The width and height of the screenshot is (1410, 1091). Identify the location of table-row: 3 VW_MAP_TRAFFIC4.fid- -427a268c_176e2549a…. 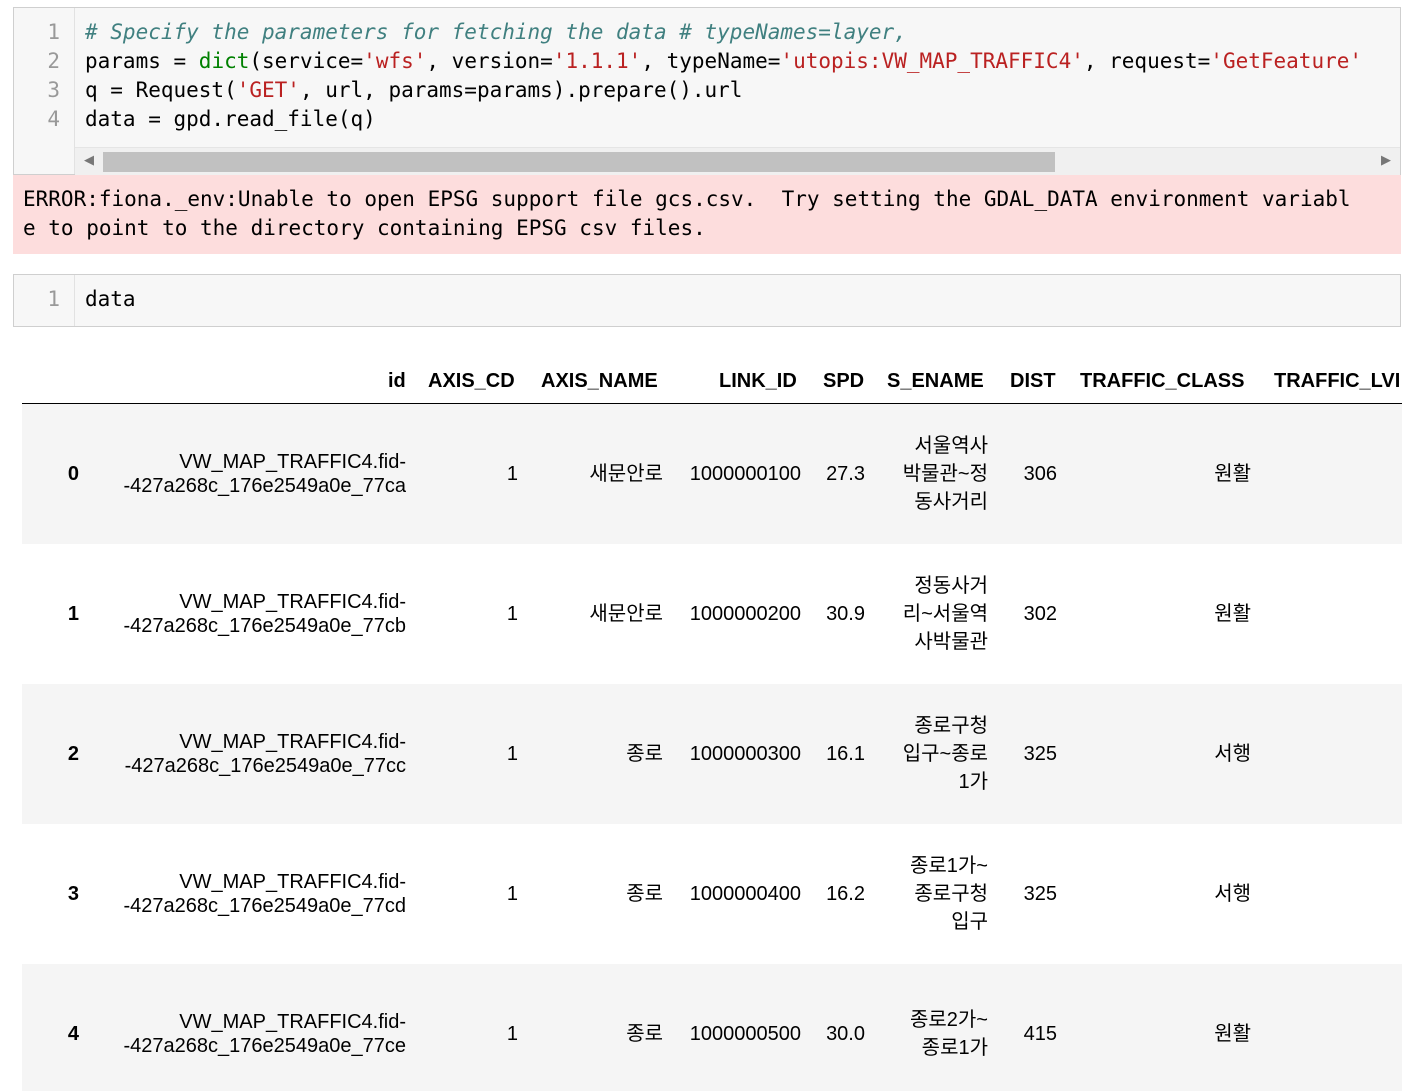
(712, 894).